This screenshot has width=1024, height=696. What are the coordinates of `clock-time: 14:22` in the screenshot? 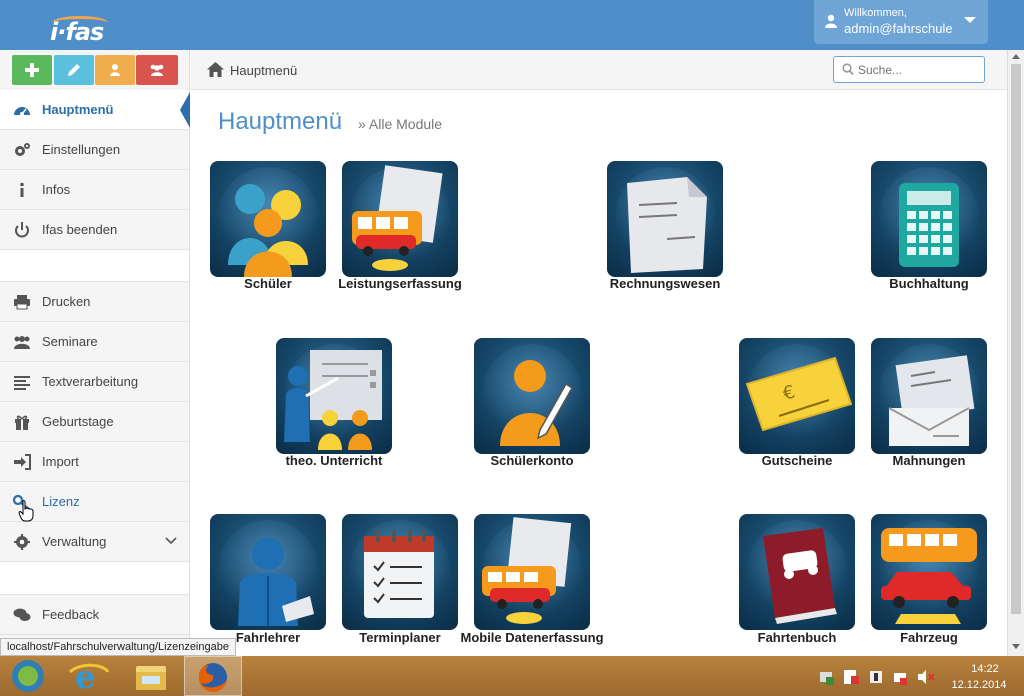 It's located at (985, 669).